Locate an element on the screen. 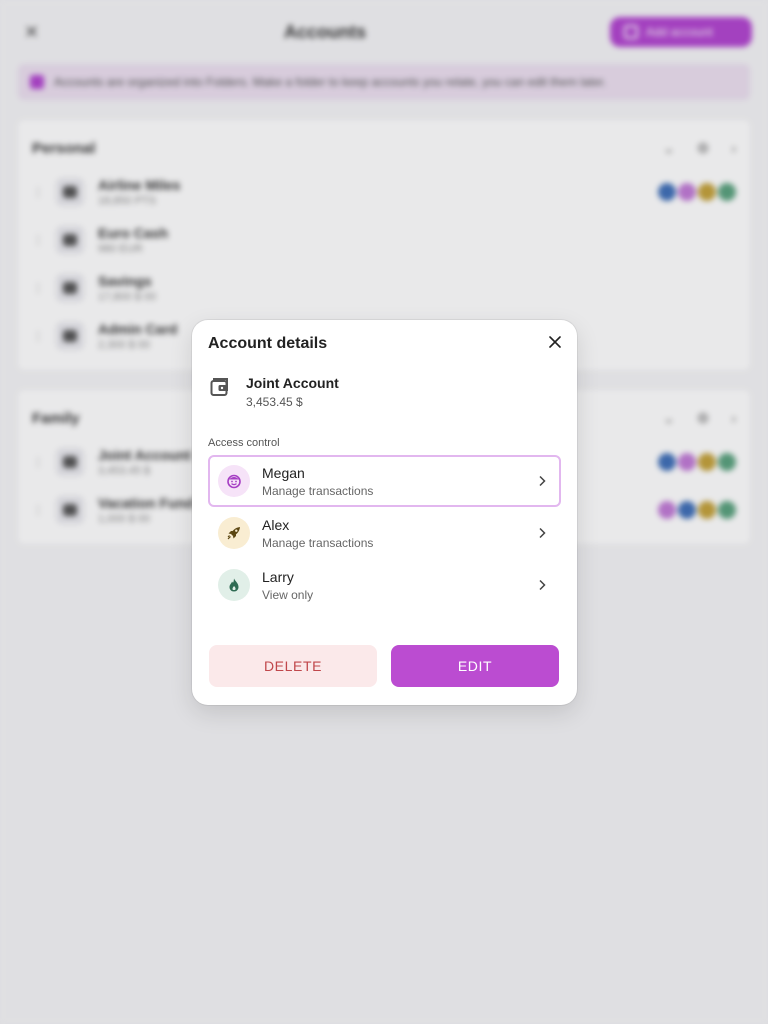  user-name: Megan is located at coordinates (283, 472).